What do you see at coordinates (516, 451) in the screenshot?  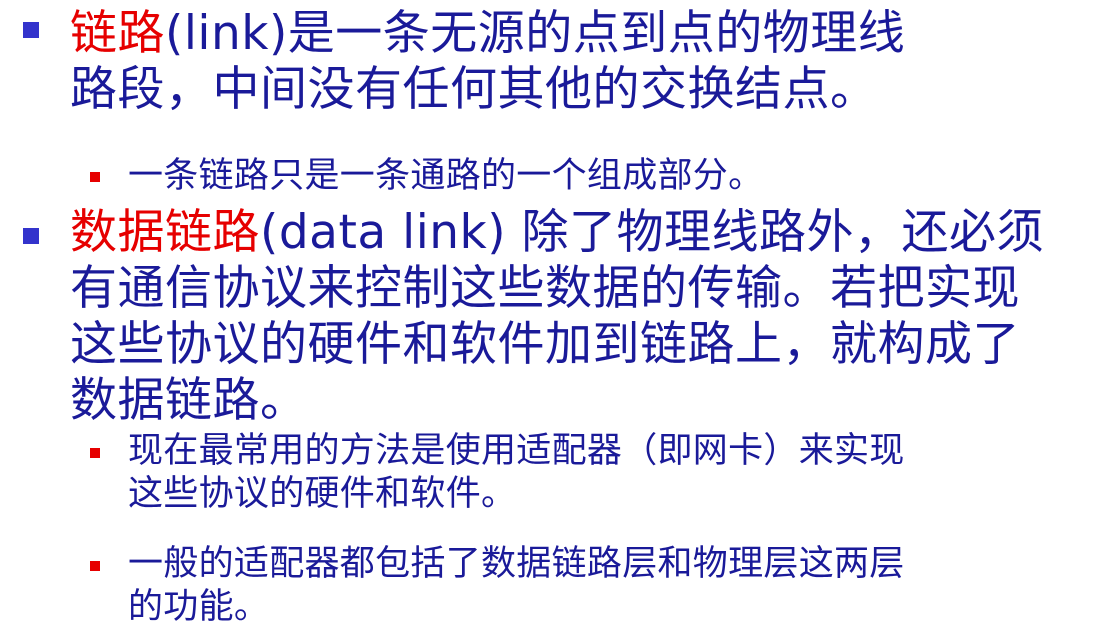 I see `sub-bullet-line: 现在最常用的方法是使用适配器（即网卡）来实现` at bounding box center [516, 451].